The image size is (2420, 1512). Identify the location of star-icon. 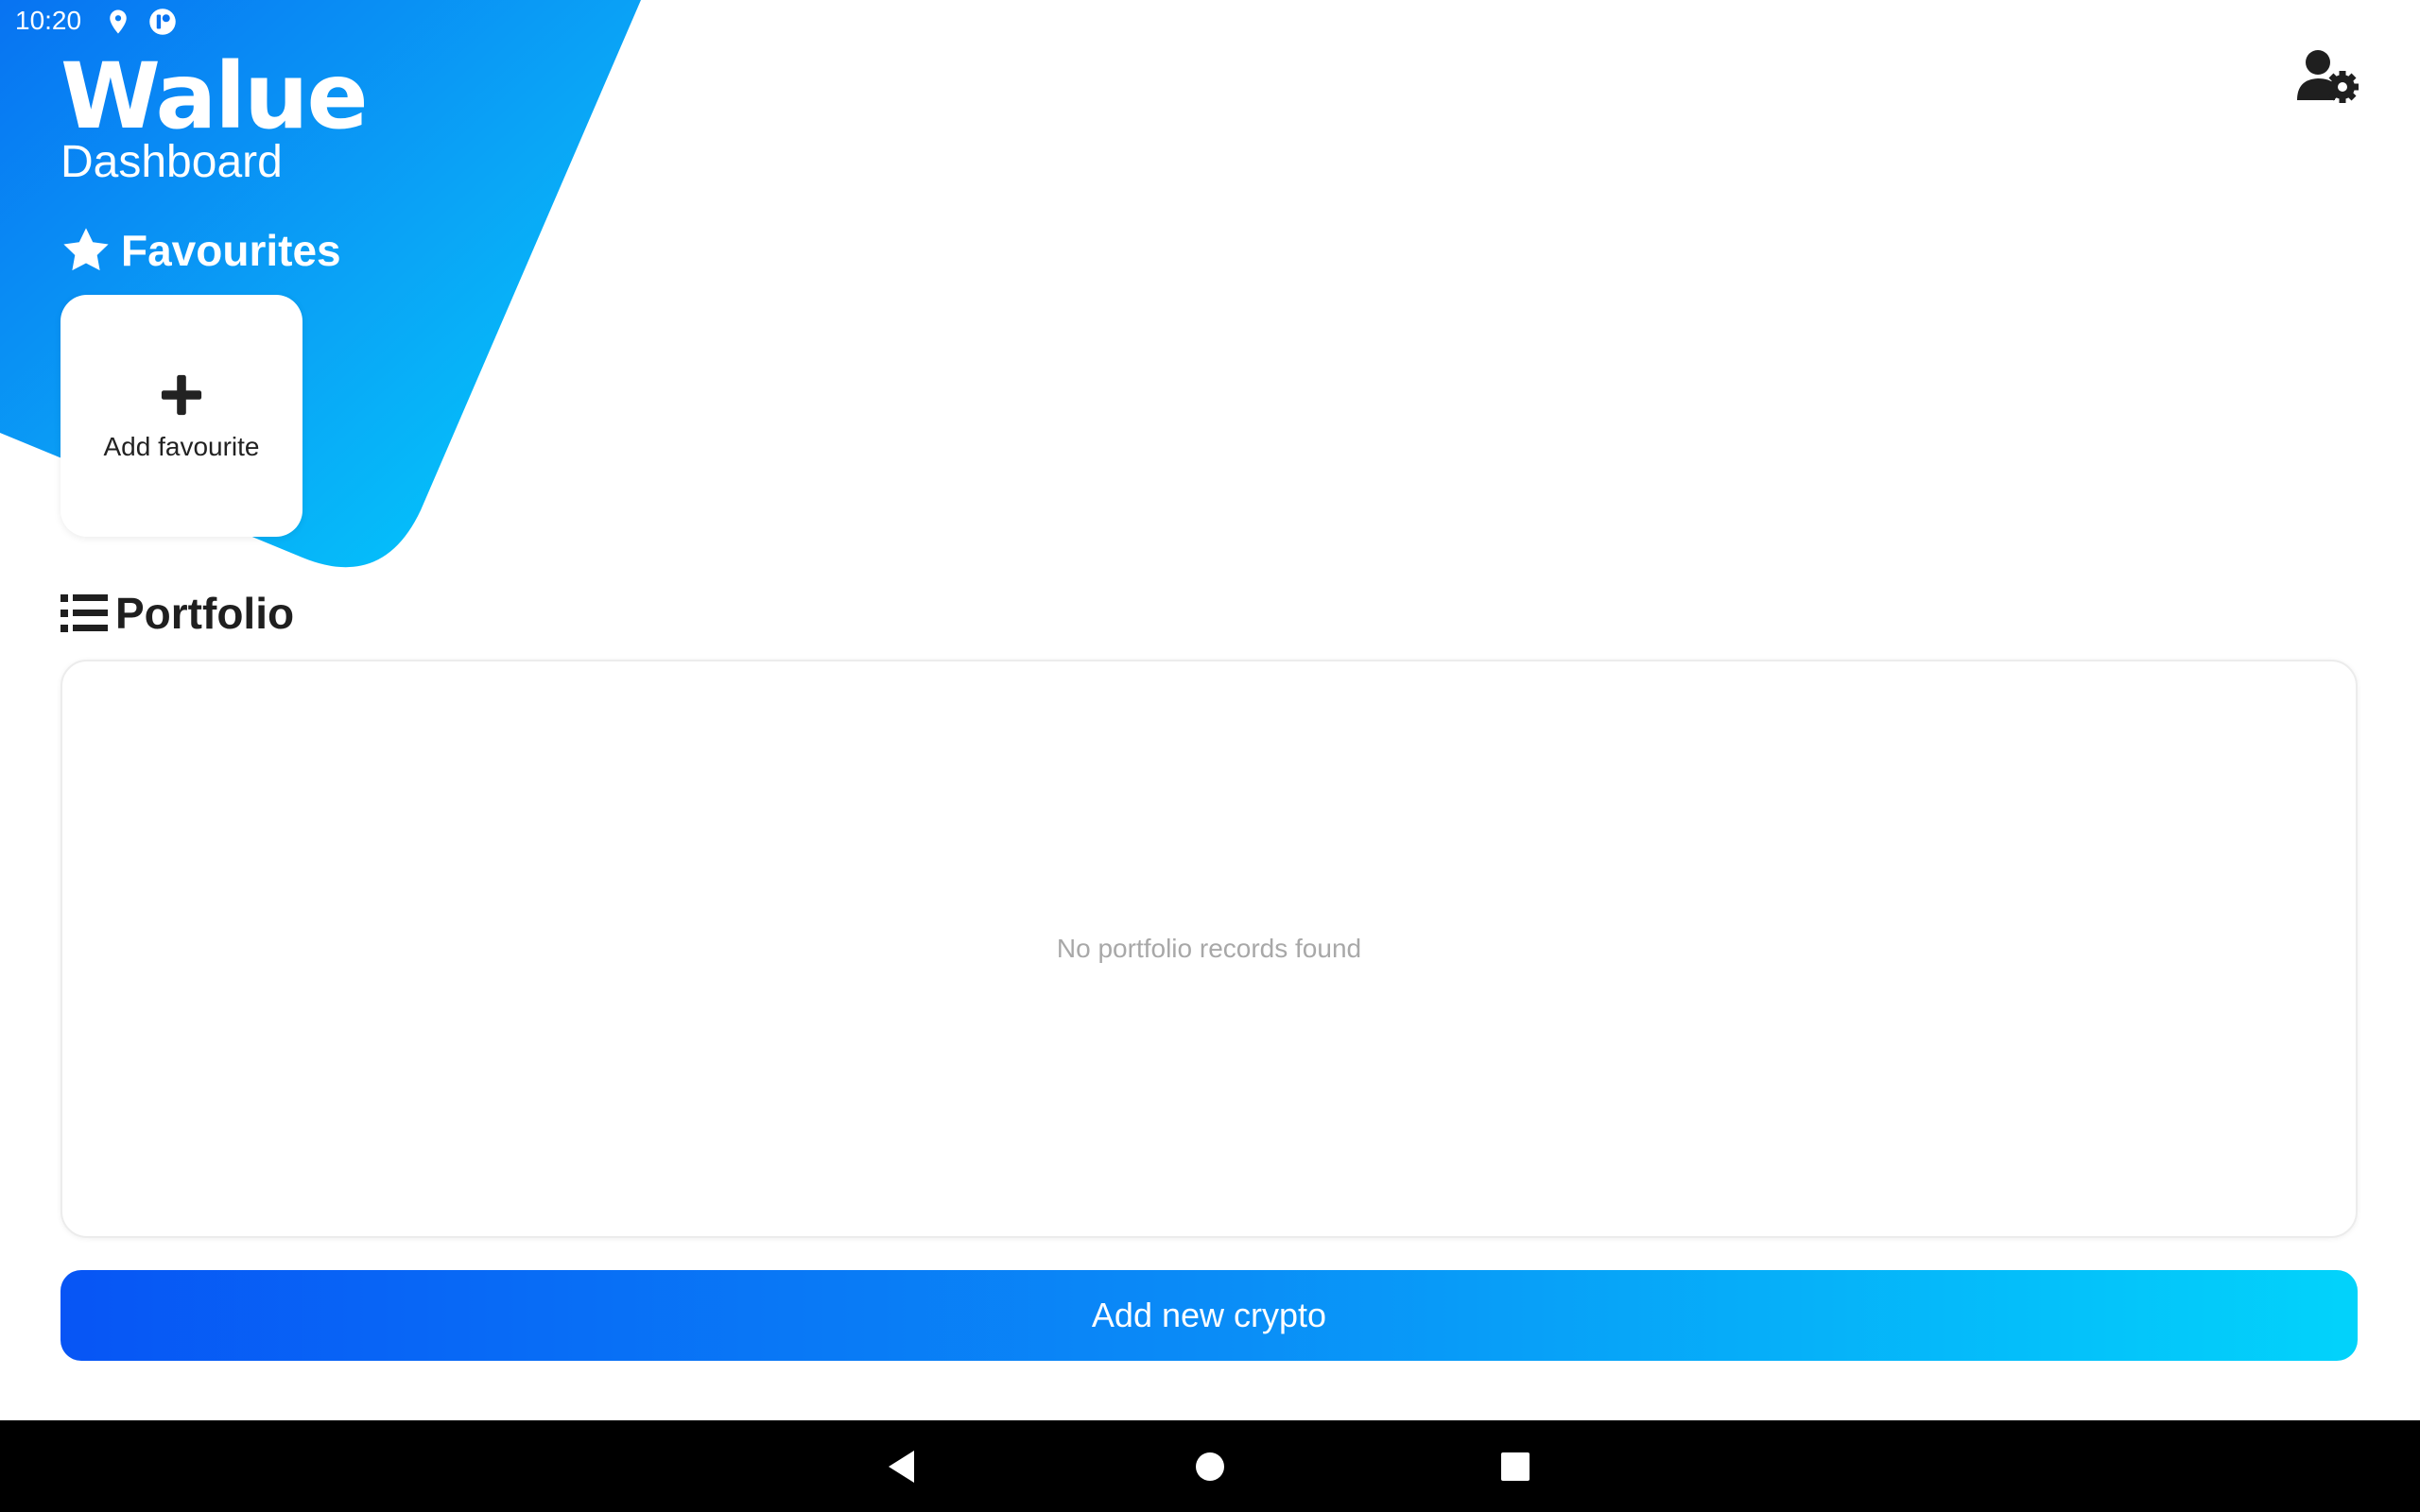
(86, 249).